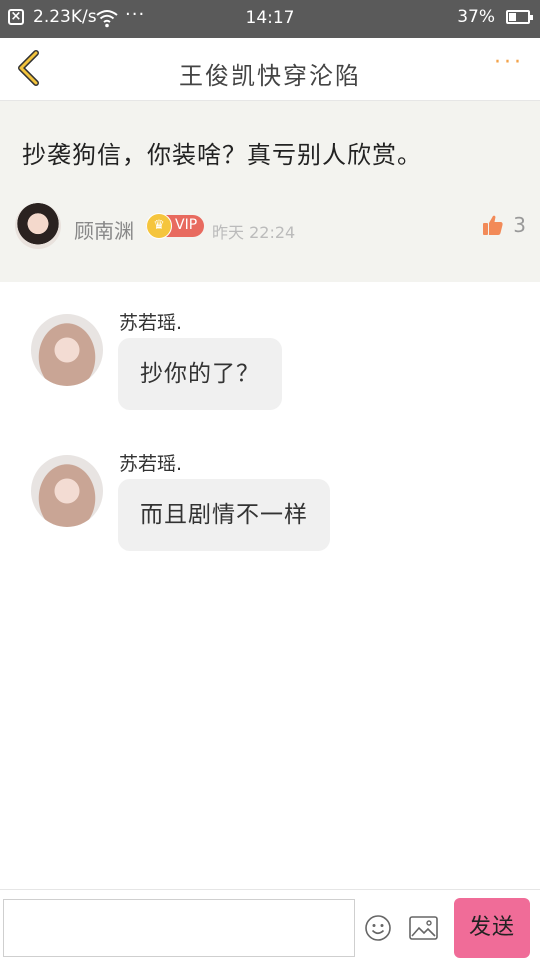 This screenshot has width=540, height=961. I want to click on battery-icon, so click(519, 17).